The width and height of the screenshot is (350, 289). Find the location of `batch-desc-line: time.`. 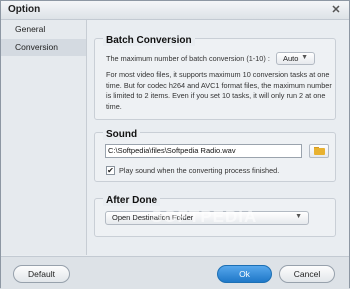

batch-desc-line: time. is located at coordinates (114, 106).